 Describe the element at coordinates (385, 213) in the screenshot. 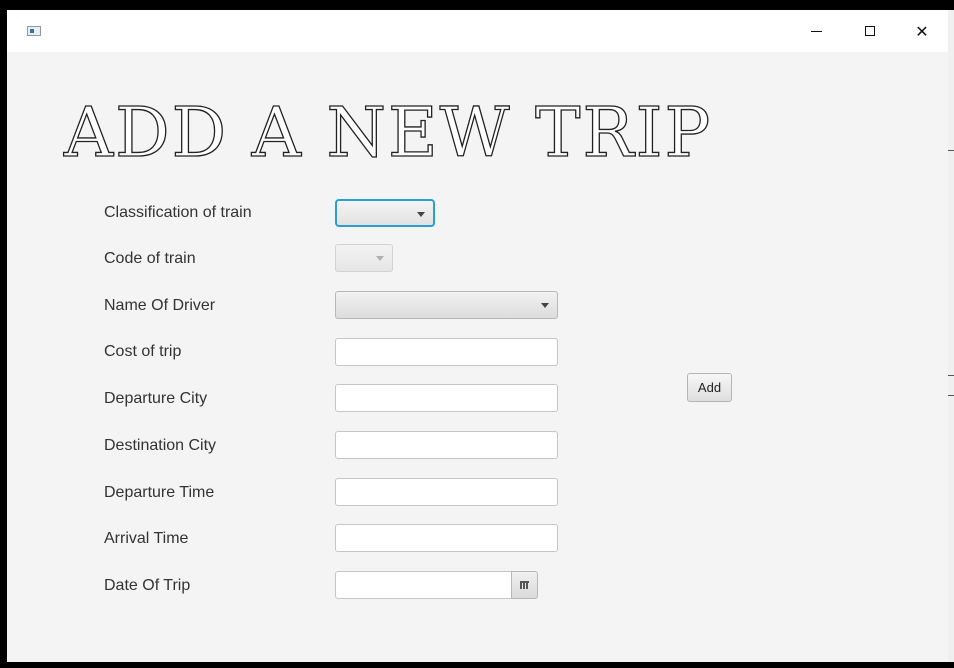

I see `classification-select` at that location.